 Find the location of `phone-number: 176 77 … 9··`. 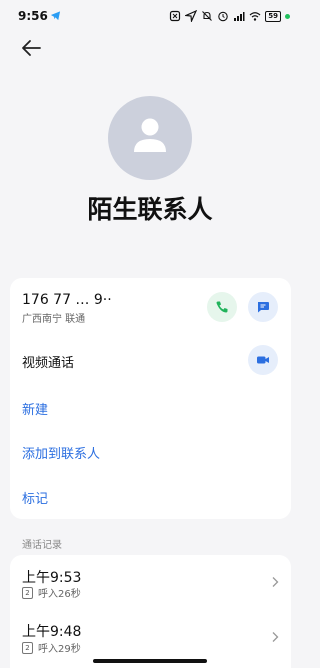

phone-number: 176 77 … 9·· is located at coordinates (67, 300).